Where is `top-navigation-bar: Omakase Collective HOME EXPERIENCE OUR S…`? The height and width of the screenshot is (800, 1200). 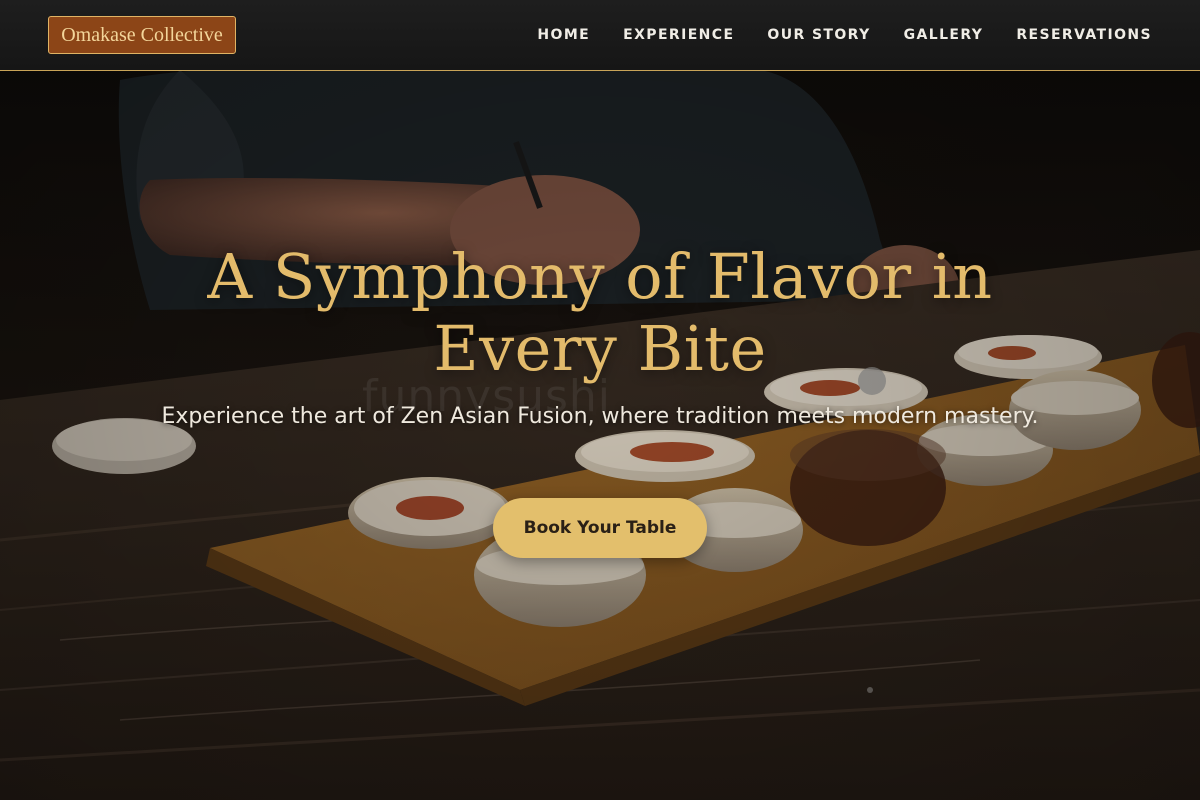
top-navigation-bar: Omakase Collective HOME EXPERIENCE OUR S… is located at coordinates (600, 35).